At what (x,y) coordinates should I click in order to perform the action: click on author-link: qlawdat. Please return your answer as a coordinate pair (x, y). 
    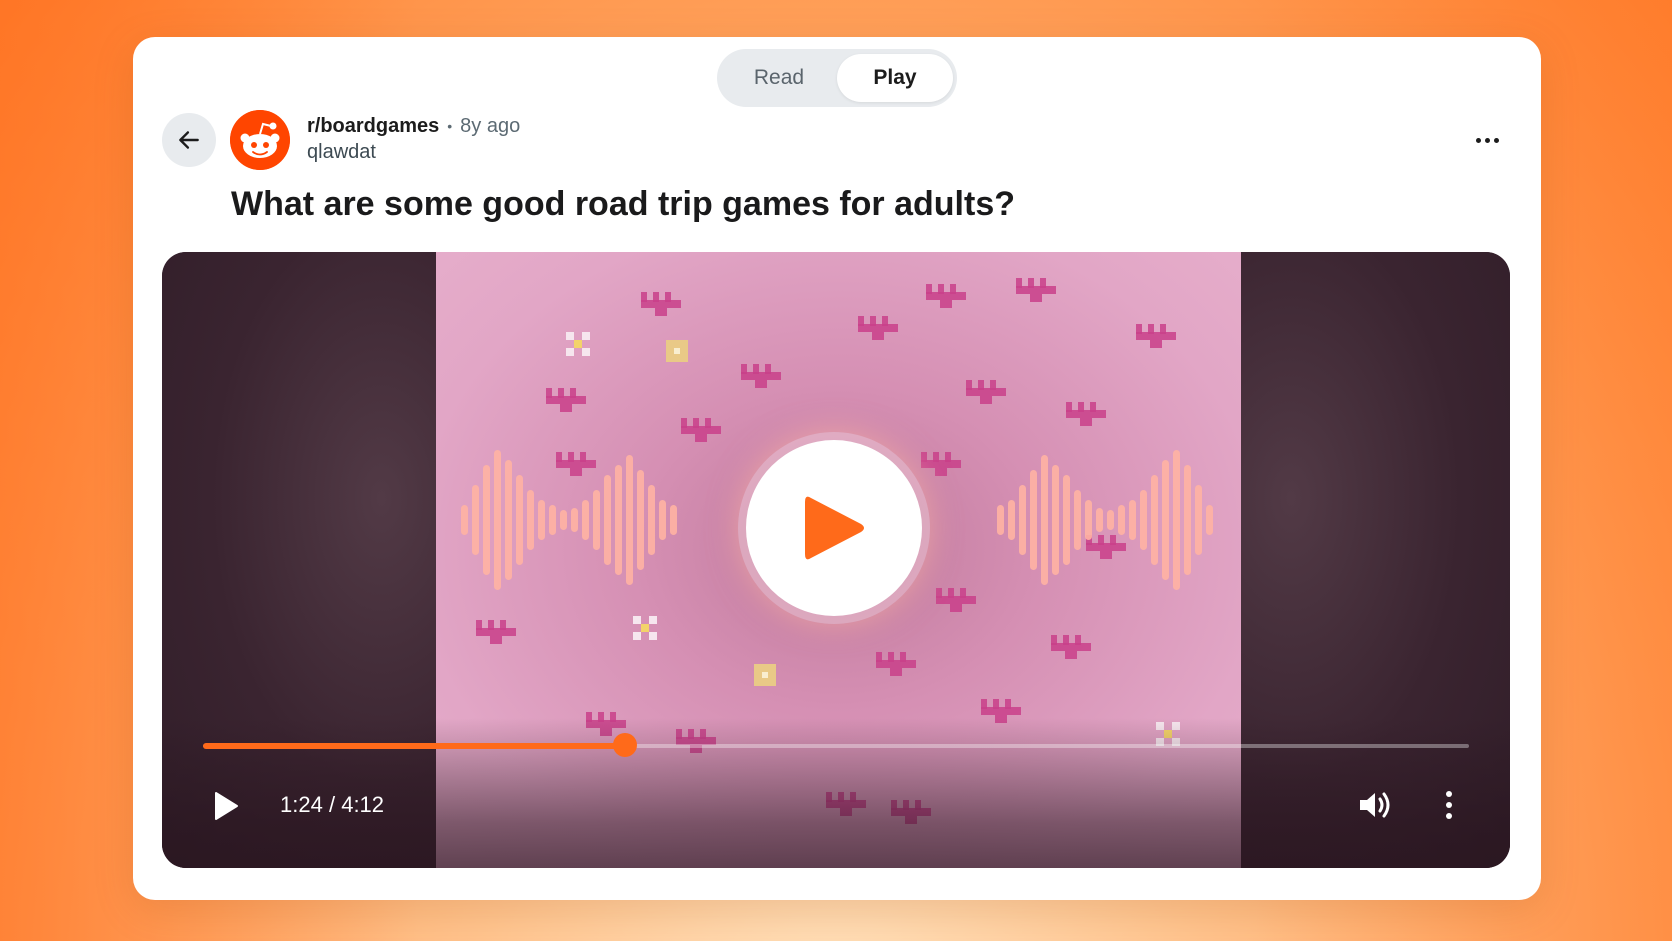
    Looking at the image, I should click on (413, 152).